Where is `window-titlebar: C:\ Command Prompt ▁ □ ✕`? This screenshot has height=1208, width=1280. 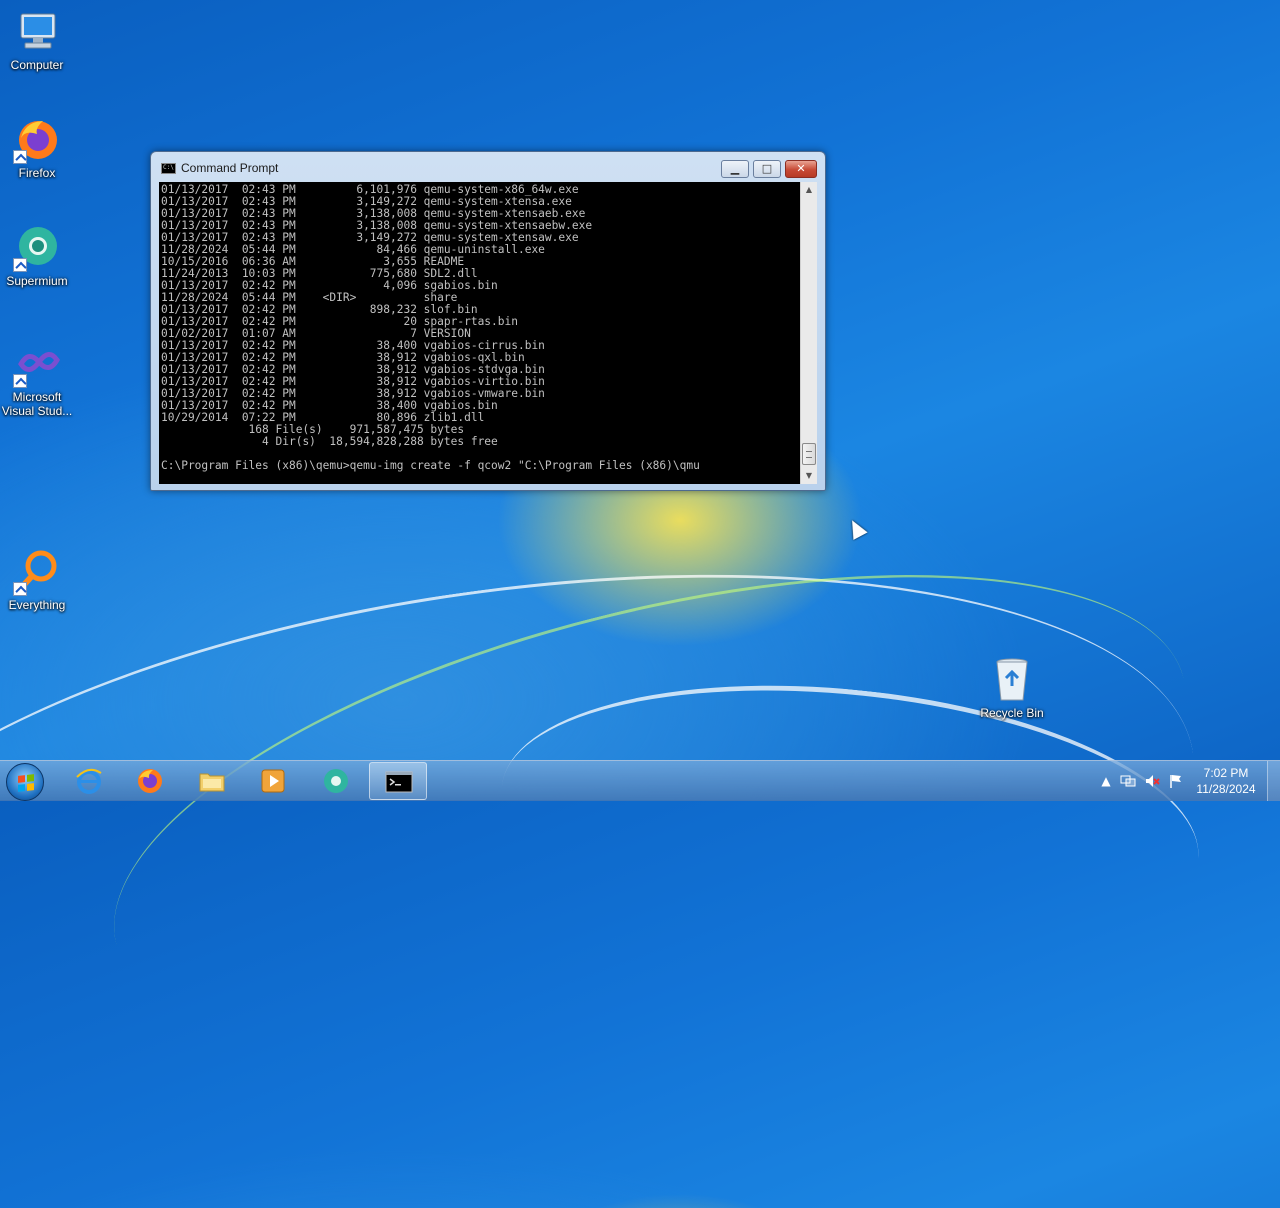
window-titlebar: C:\ Command Prompt ▁ □ ✕ is located at coordinates (488, 167).